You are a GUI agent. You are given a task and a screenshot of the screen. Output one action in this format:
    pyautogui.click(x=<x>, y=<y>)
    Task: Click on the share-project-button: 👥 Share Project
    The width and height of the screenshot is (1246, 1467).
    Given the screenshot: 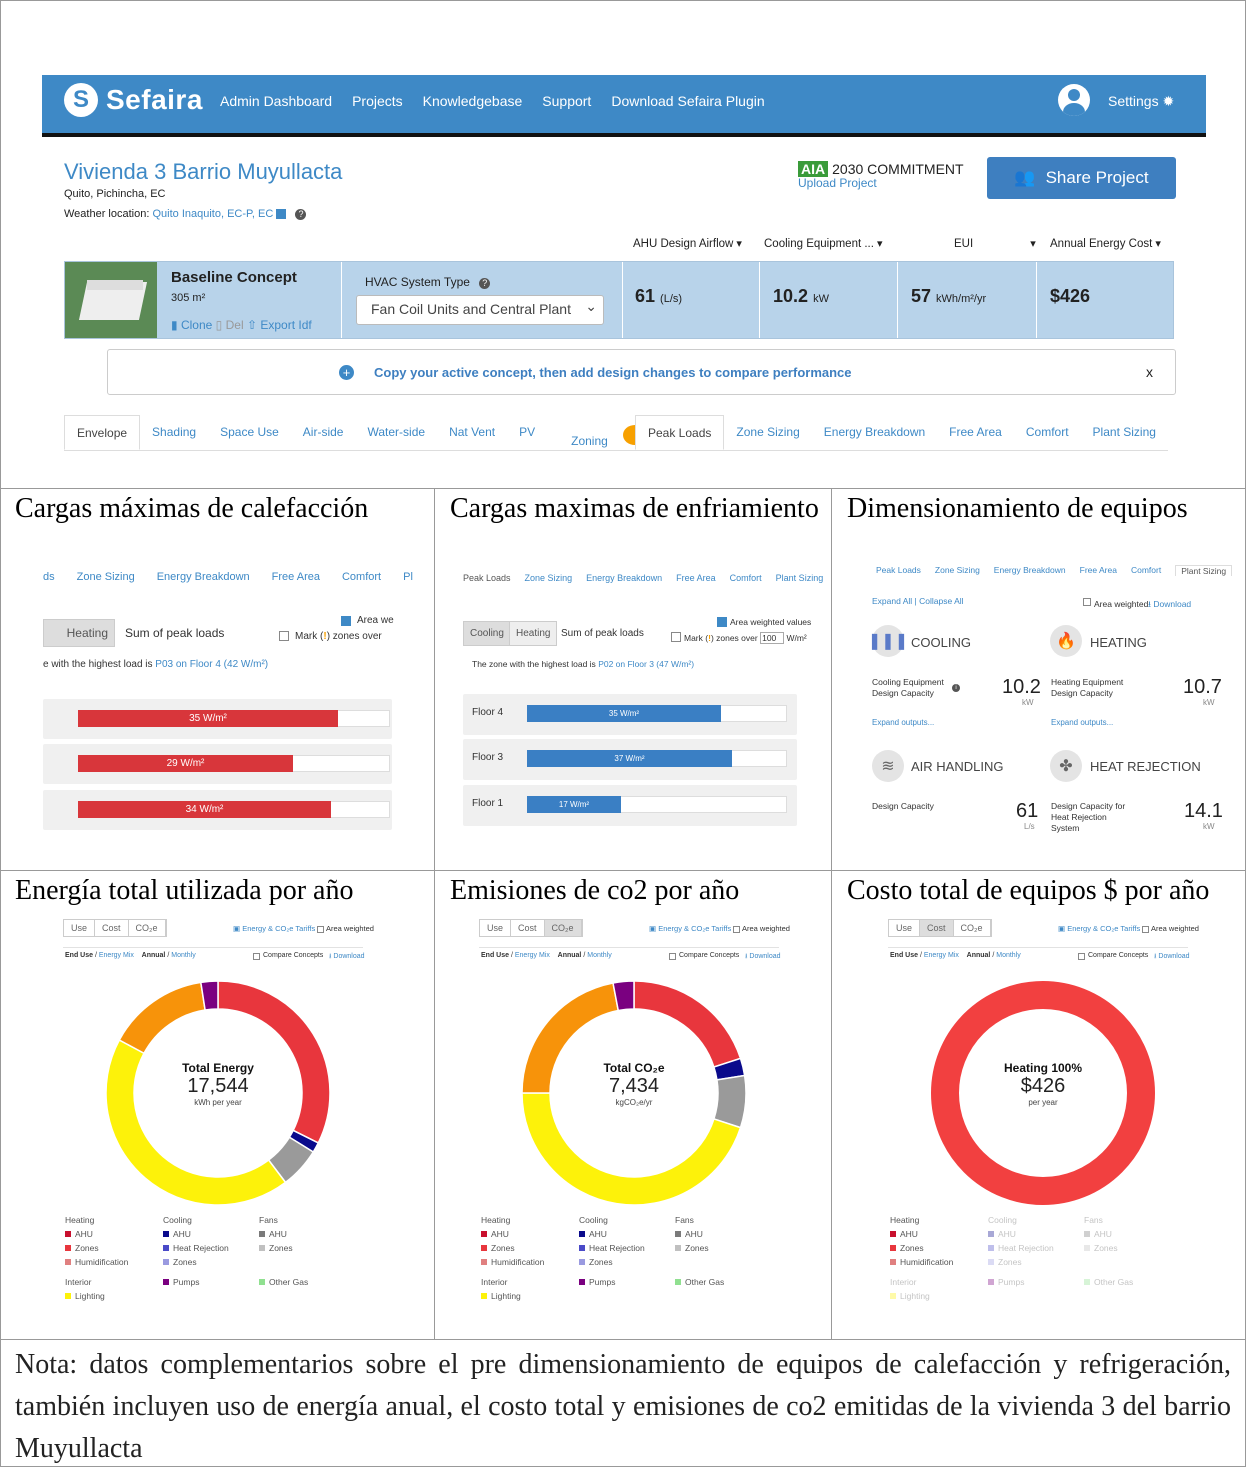 What is the action you would take?
    pyautogui.click(x=1081, y=178)
    